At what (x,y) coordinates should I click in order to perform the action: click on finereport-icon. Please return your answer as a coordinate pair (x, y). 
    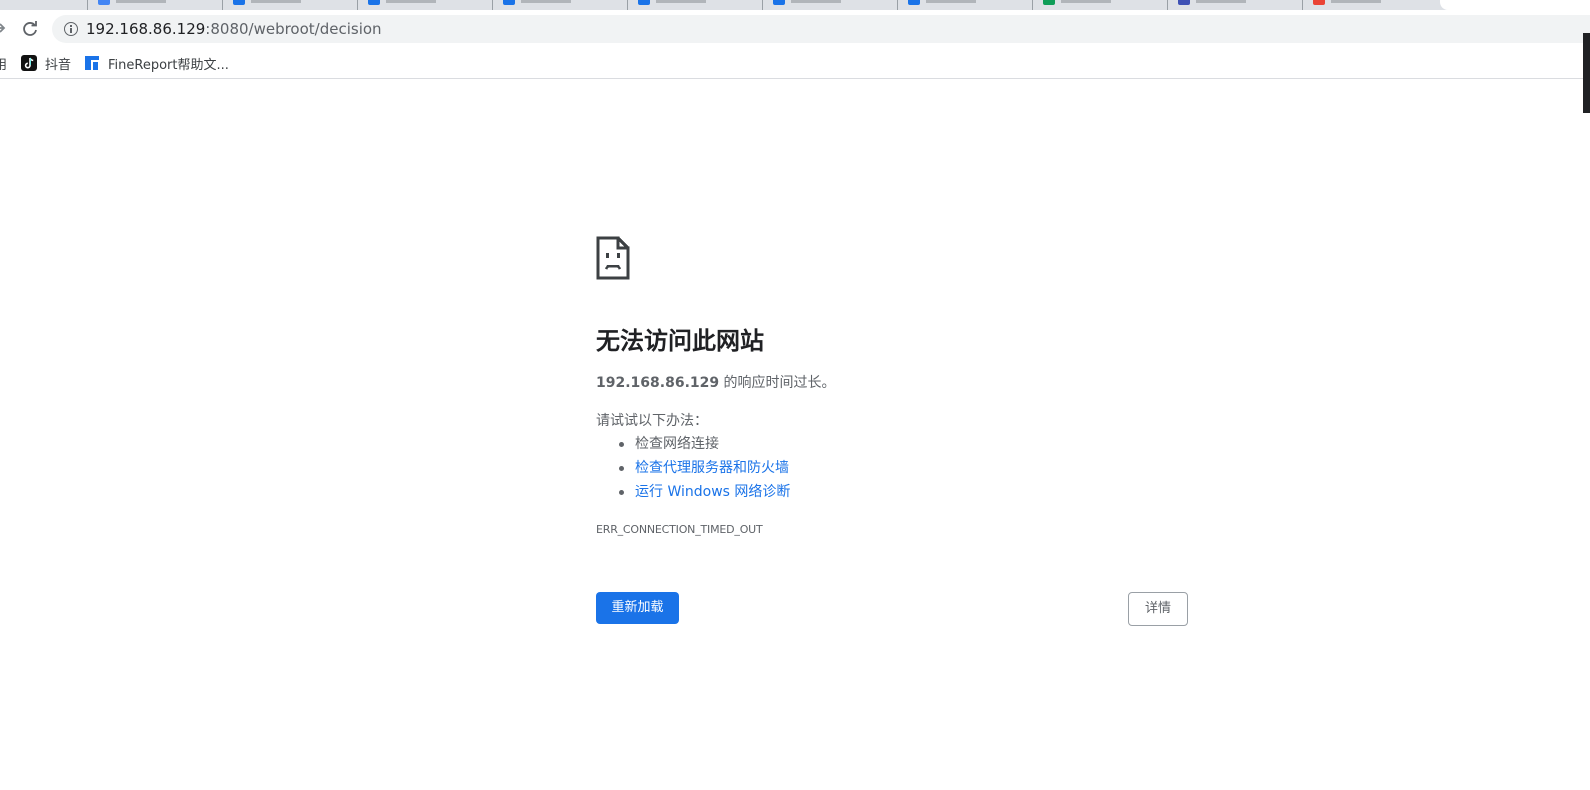
    Looking at the image, I should click on (92, 63).